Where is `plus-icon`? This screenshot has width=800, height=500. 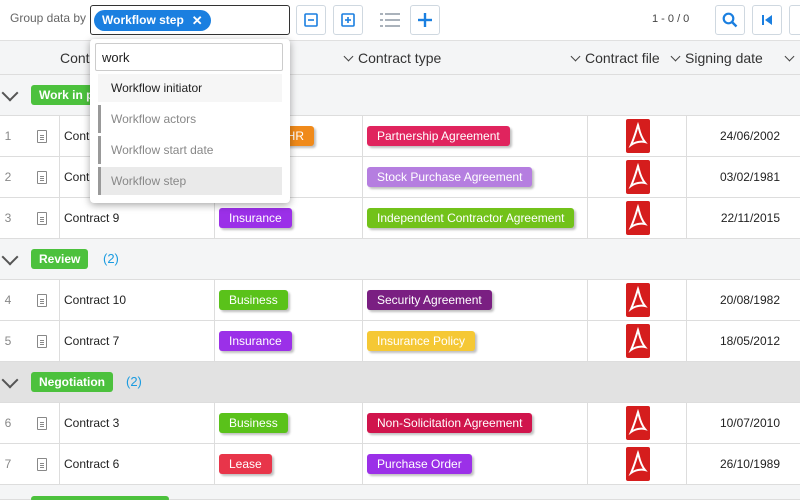 plus-icon is located at coordinates (425, 20).